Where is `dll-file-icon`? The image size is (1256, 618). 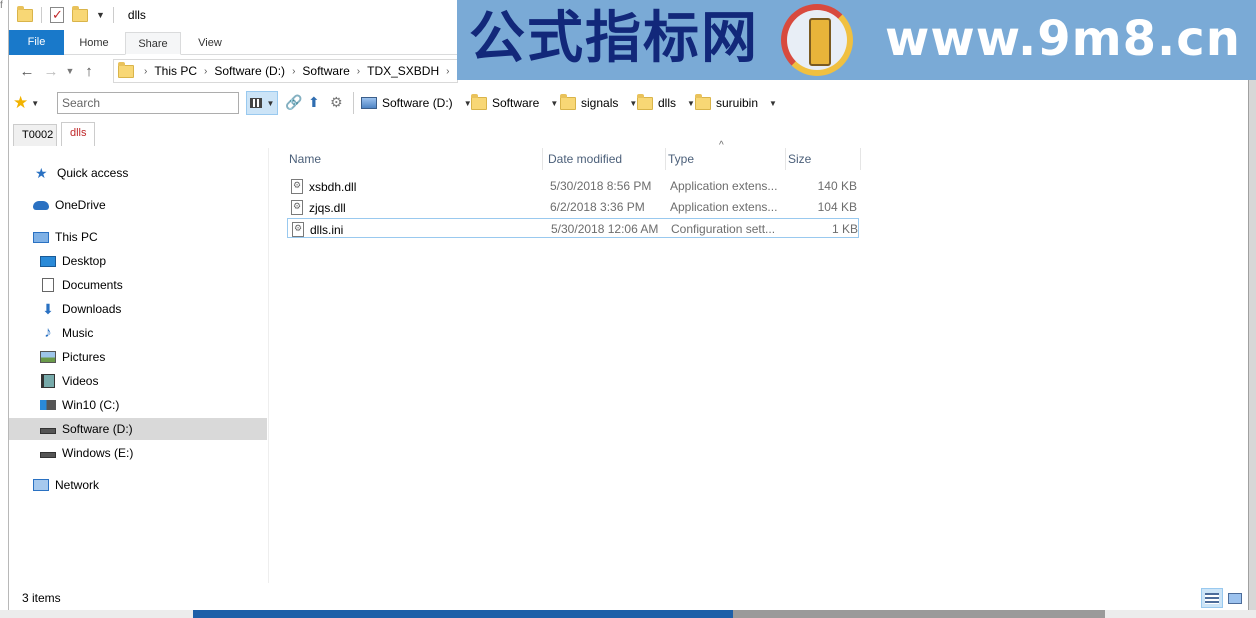 dll-file-icon is located at coordinates (297, 186).